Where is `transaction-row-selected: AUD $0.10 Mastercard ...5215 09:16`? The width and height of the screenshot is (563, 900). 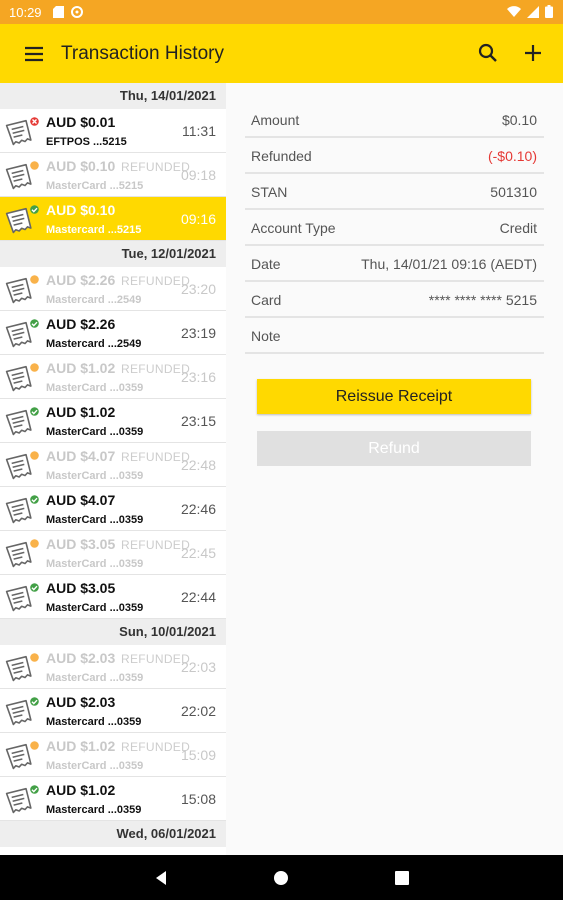
transaction-row-selected: AUD $0.10 Mastercard ...5215 09:16 is located at coordinates (113, 219).